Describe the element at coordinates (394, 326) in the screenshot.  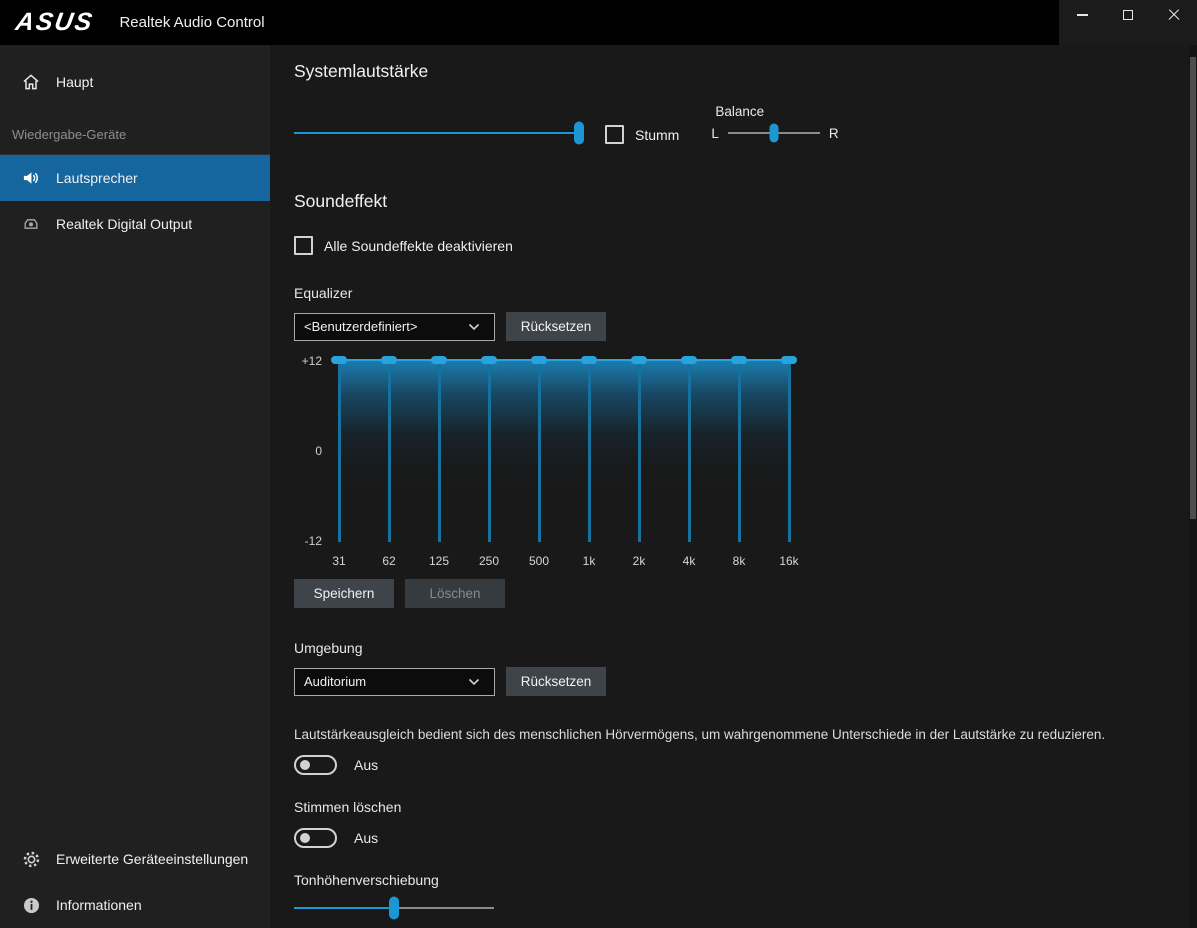
I see `equalizer-preset-select: <Benutzerdefiniert>` at that location.